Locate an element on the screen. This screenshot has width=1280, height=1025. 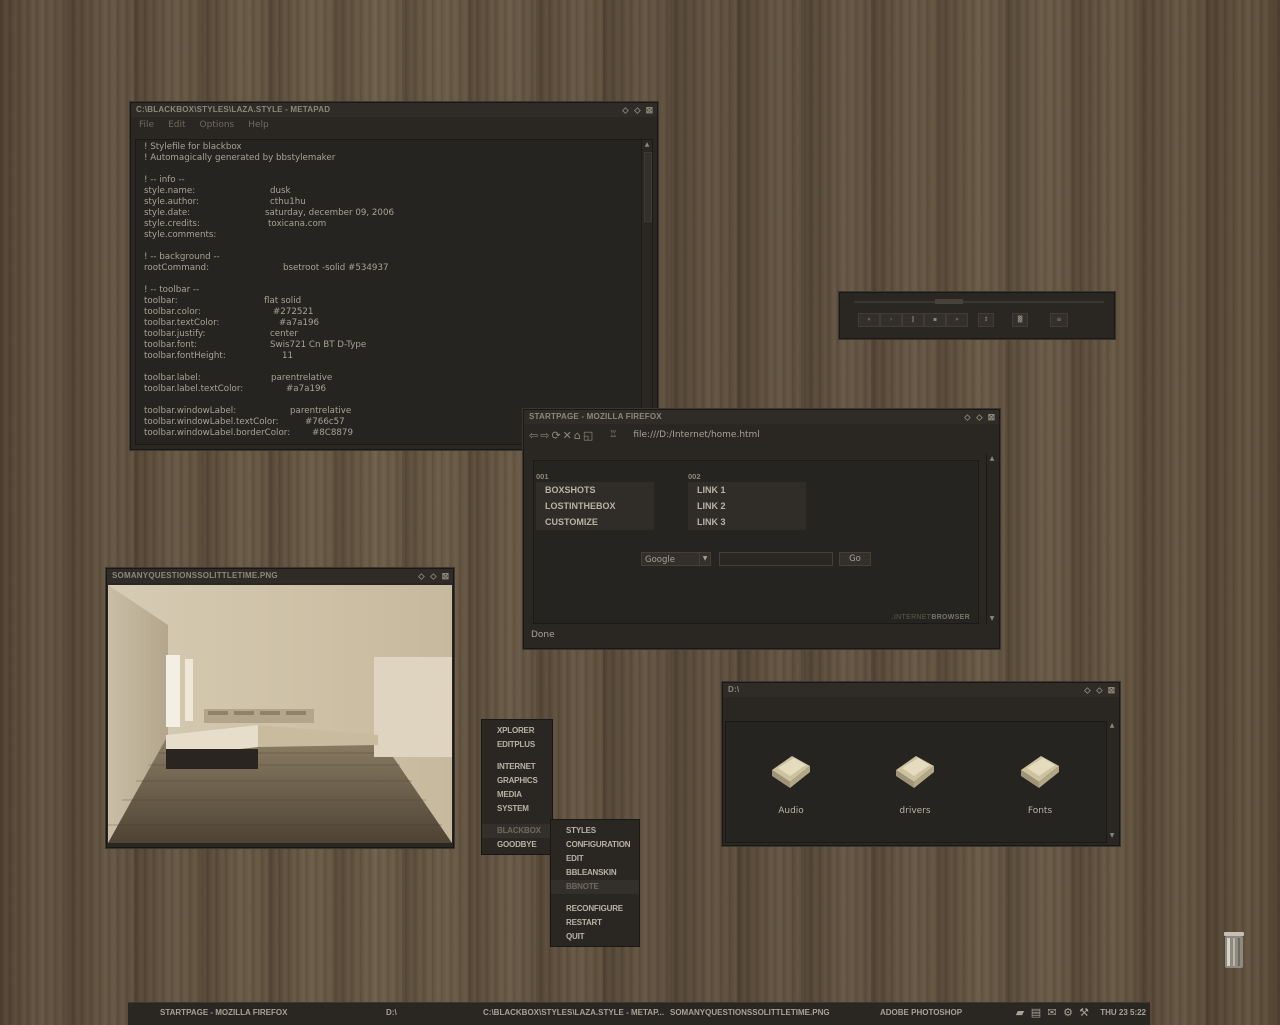
stop-button: ▪ is located at coordinates (935, 320).